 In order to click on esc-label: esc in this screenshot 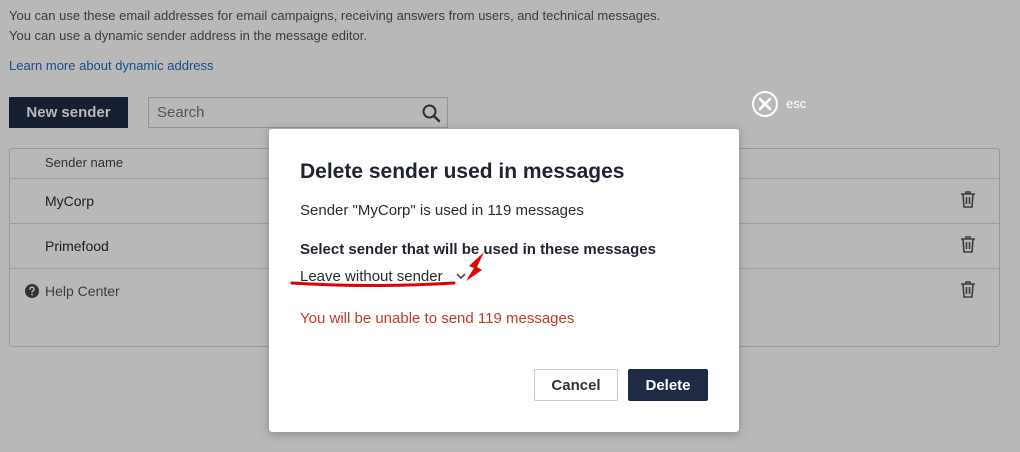, I will do `click(796, 103)`.